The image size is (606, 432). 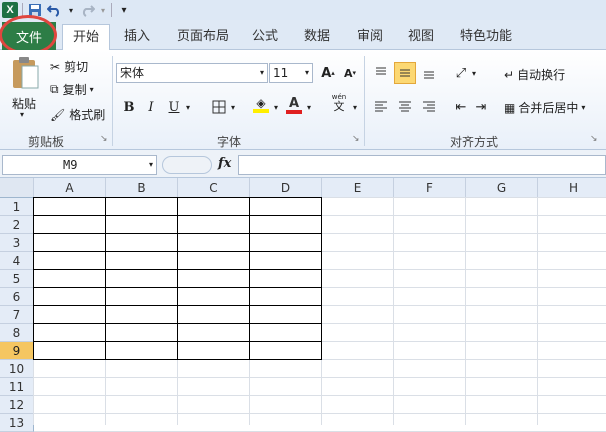 I want to click on row-header-13: 13, so click(x=17, y=423).